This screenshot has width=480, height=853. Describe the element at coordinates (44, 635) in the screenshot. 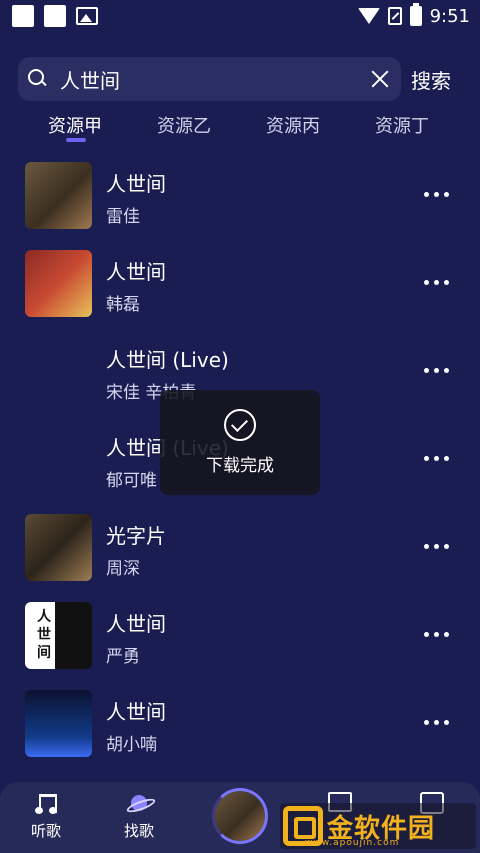

I see `album-cover-text: 人世间` at that location.